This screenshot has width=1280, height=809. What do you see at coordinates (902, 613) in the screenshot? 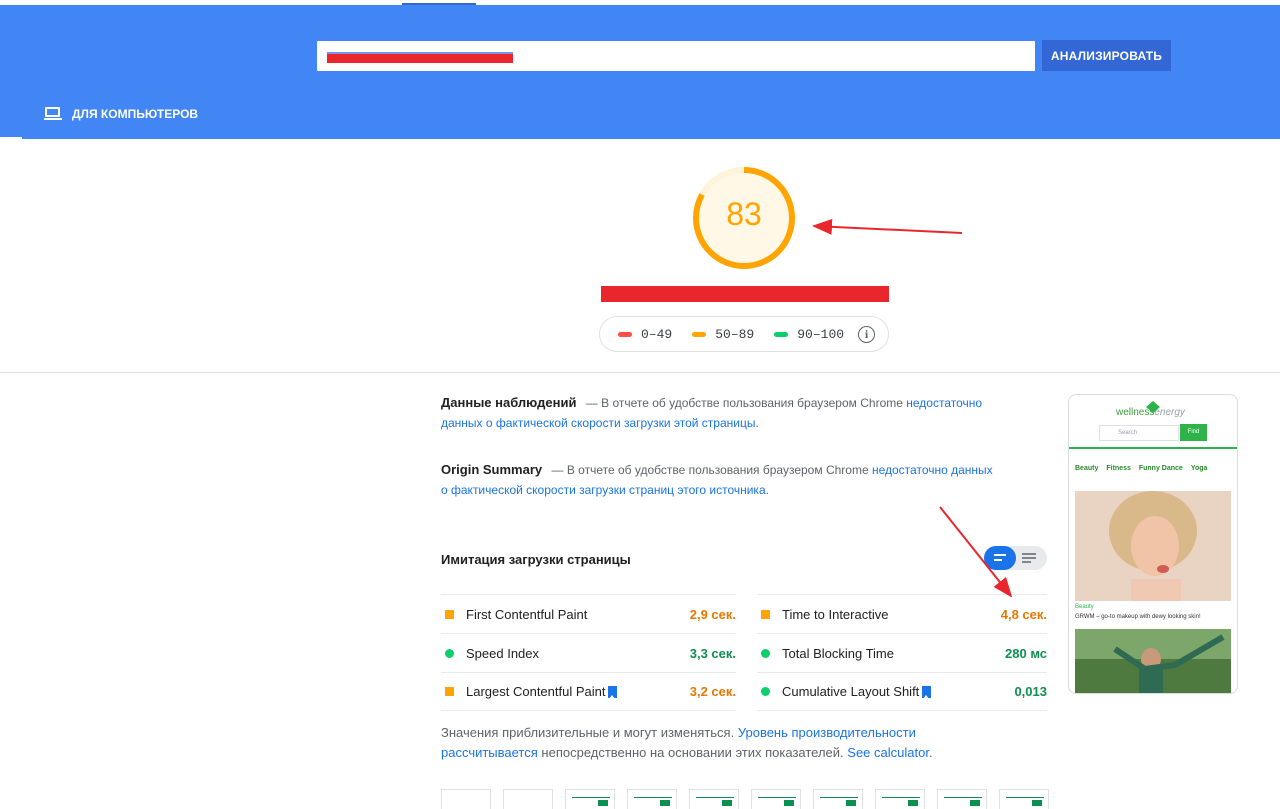
I see `metric-time-to-interactive: Time to Interactive 4,8 сек.` at bounding box center [902, 613].